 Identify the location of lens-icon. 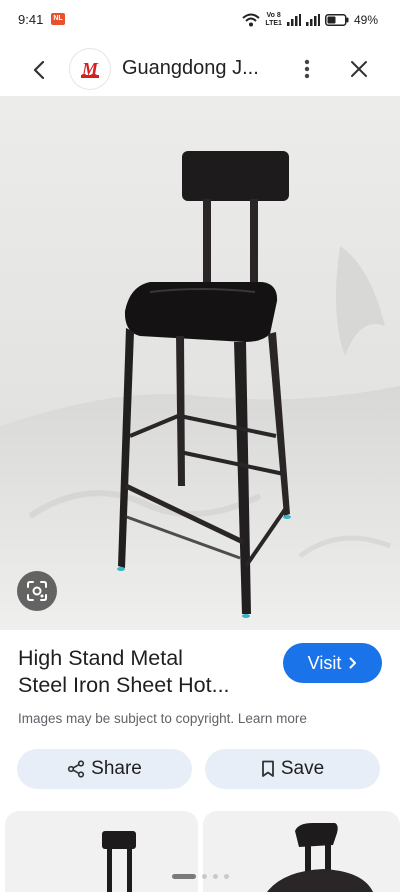
(37, 591).